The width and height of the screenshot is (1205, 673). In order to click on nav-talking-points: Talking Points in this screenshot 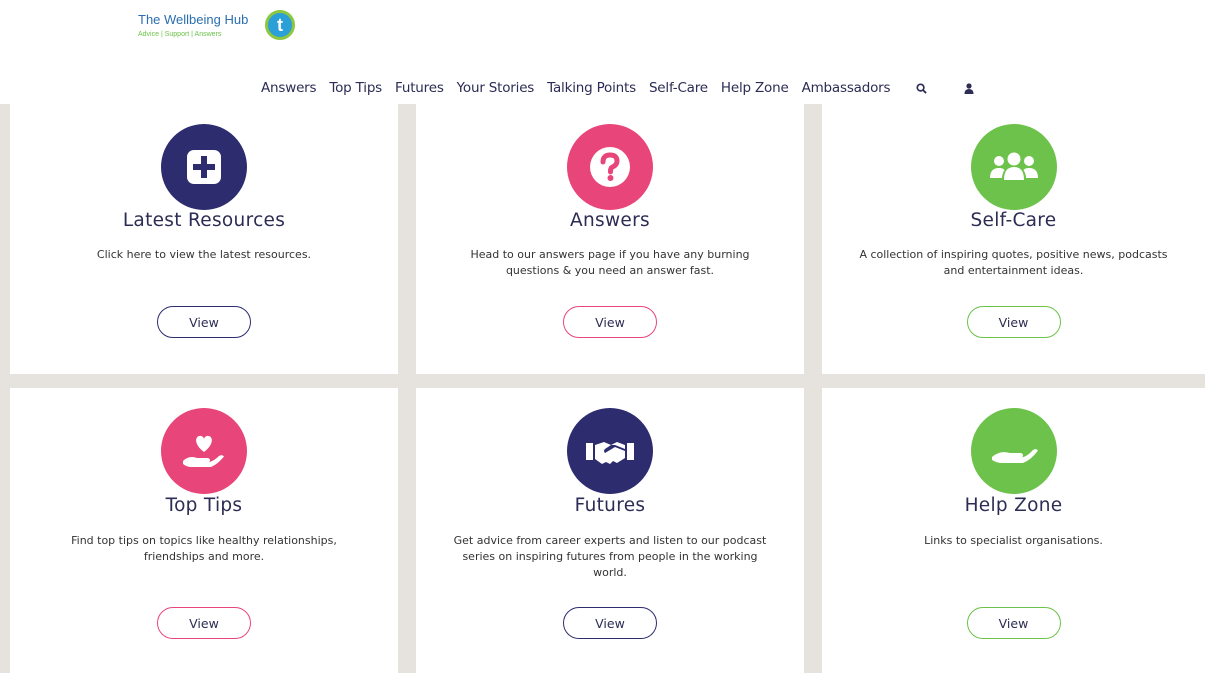, I will do `click(591, 88)`.